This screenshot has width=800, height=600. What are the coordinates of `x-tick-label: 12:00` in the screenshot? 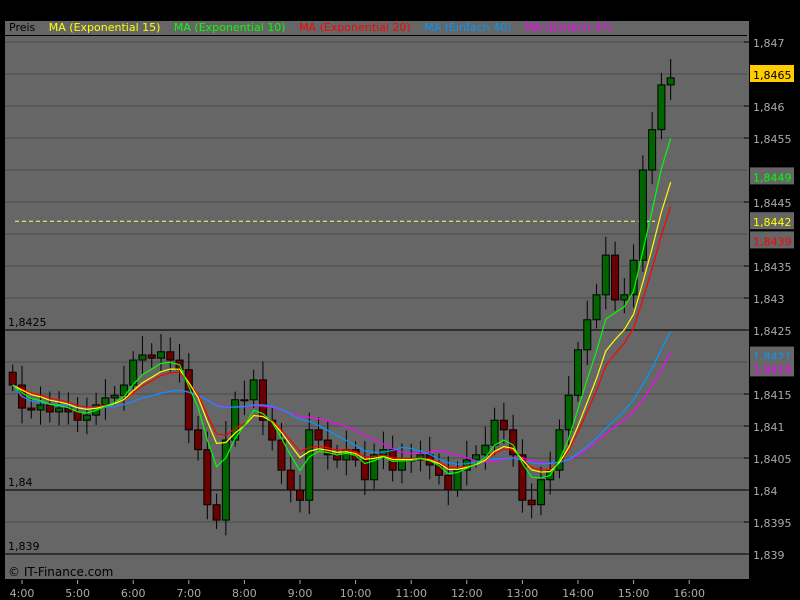 It's located at (467, 593).